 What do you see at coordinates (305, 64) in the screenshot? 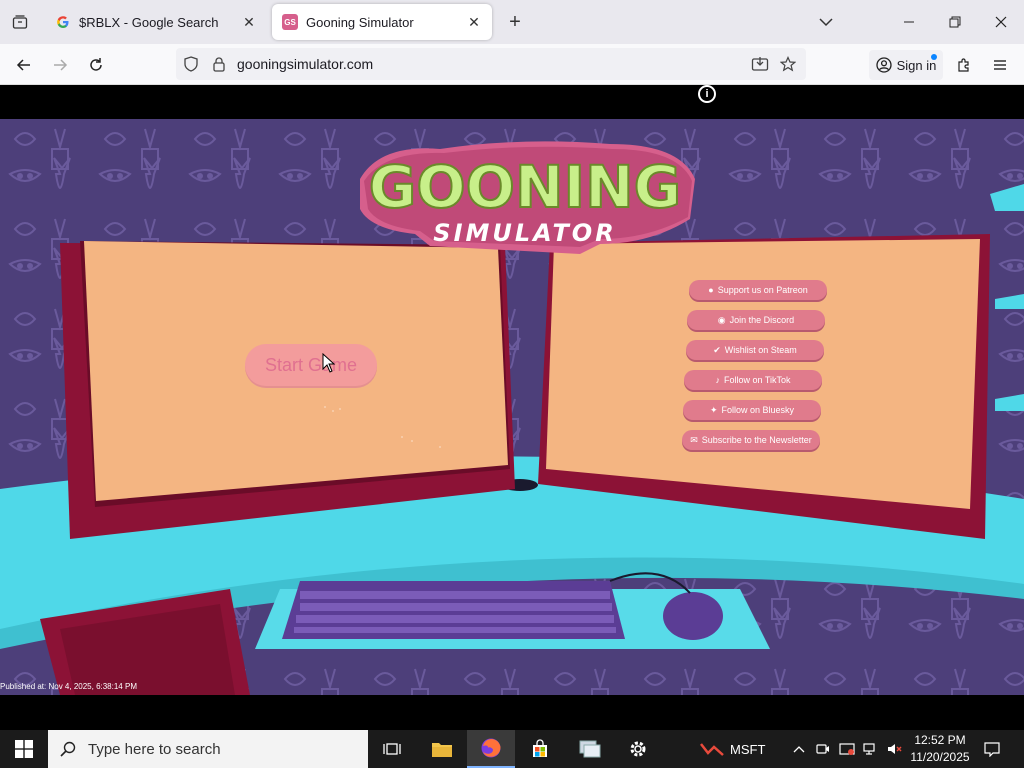
I see `url-text: gooningsimulator.com` at bounding box center [305, 64].